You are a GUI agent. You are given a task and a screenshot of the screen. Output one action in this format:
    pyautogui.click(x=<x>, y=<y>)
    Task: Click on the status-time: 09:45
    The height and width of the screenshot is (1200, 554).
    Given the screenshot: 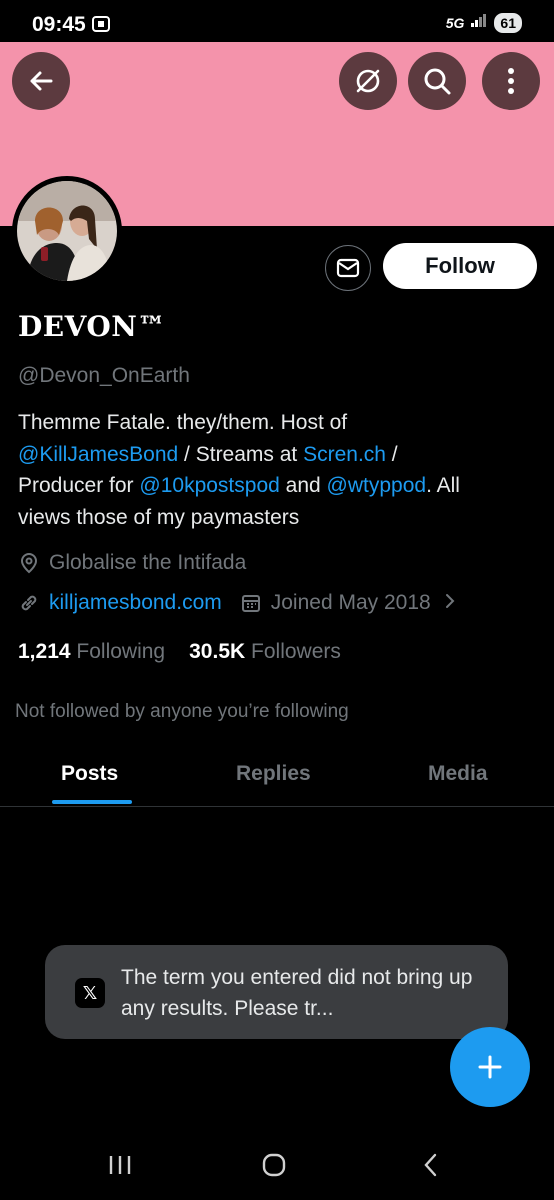 What is the action you would take?
    pyautogui.click(x=59, y=24)
    